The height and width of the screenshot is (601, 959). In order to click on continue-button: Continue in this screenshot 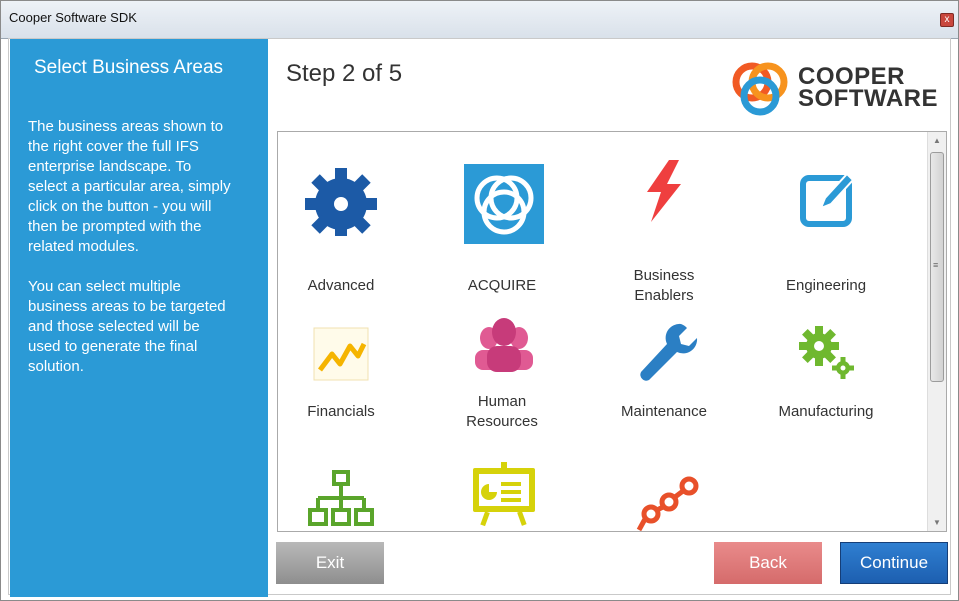, I will do `click(894, 563)`.